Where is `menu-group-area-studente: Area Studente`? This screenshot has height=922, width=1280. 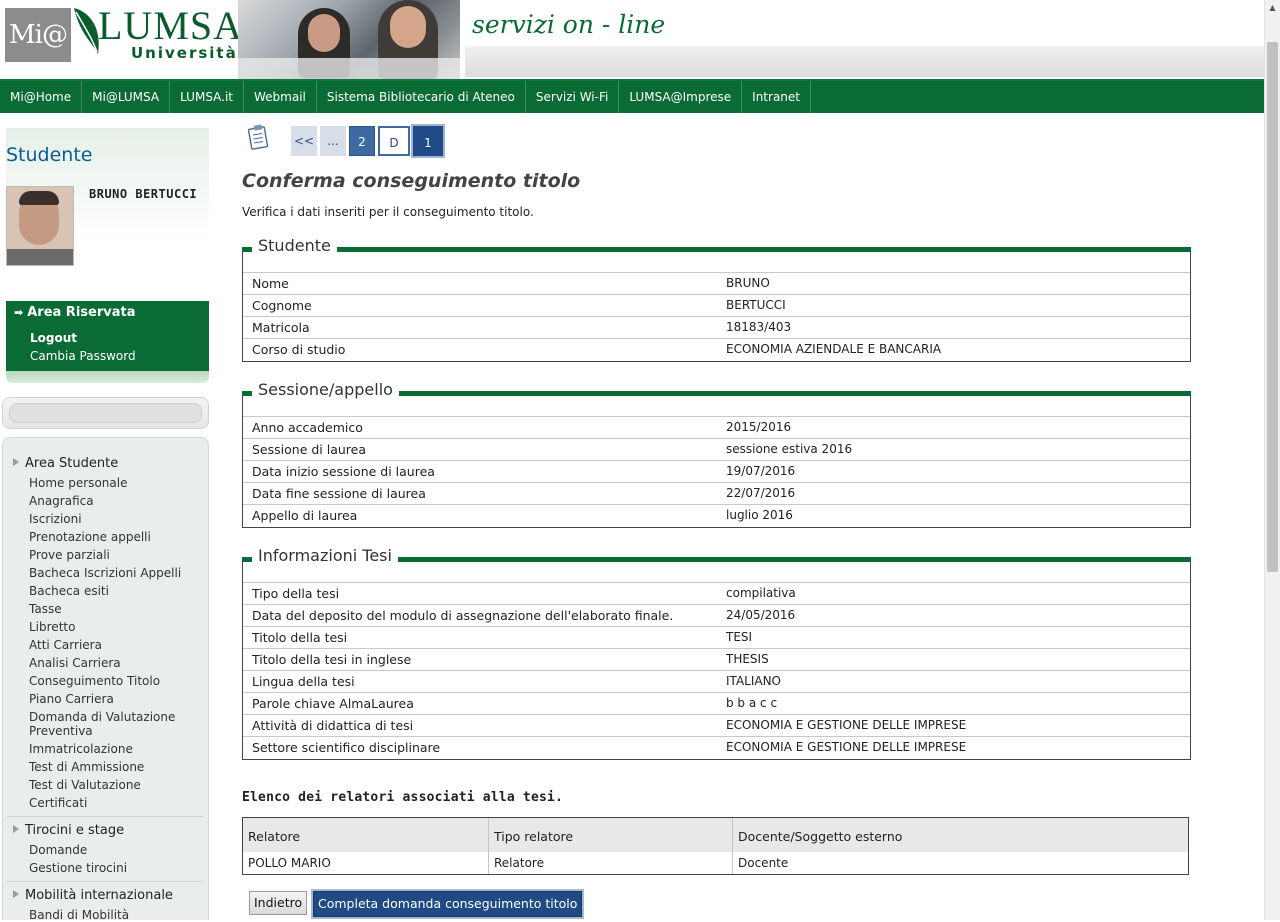 menu-group-area-studente: Area Studente is located at coordinates (65, 463).